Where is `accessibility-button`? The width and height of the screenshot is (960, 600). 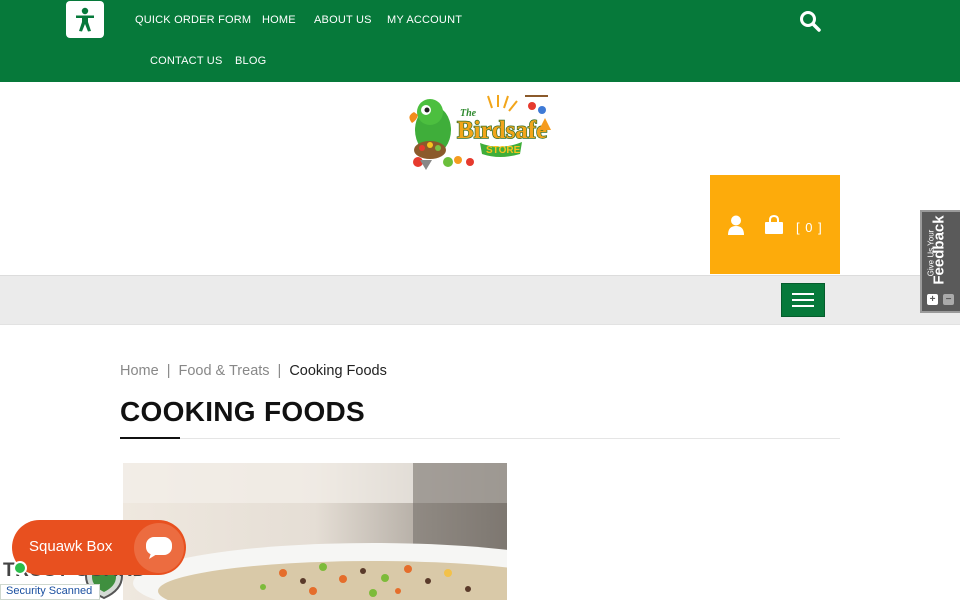
accessibility-button is located at coordinates (85, 19).